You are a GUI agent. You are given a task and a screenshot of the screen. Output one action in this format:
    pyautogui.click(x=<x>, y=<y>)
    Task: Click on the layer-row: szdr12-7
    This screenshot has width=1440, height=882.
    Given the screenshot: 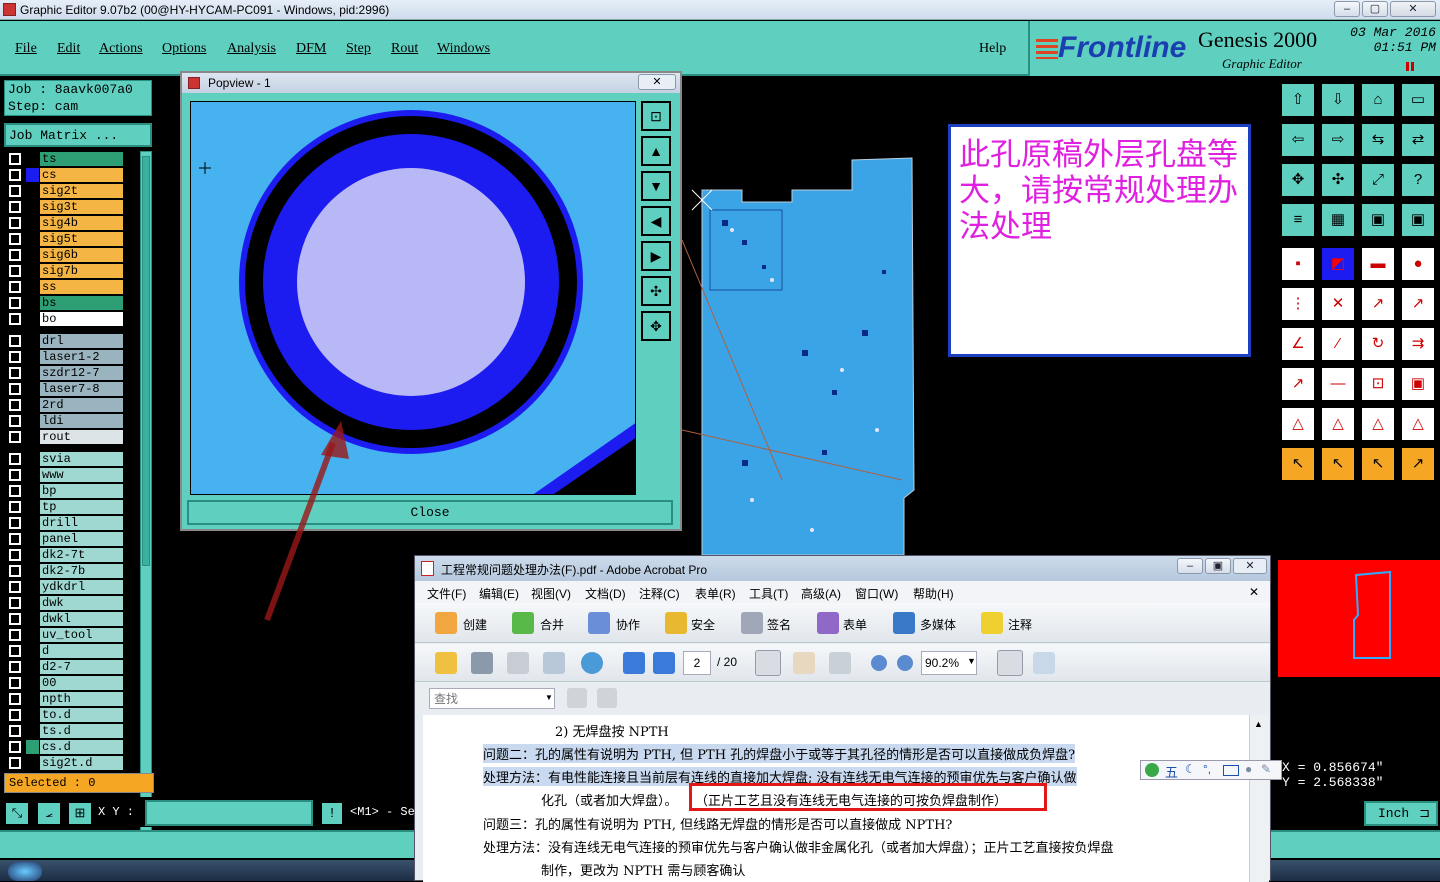 What is the action you would take?
    pyautogui.click(x=71, y=373)
    